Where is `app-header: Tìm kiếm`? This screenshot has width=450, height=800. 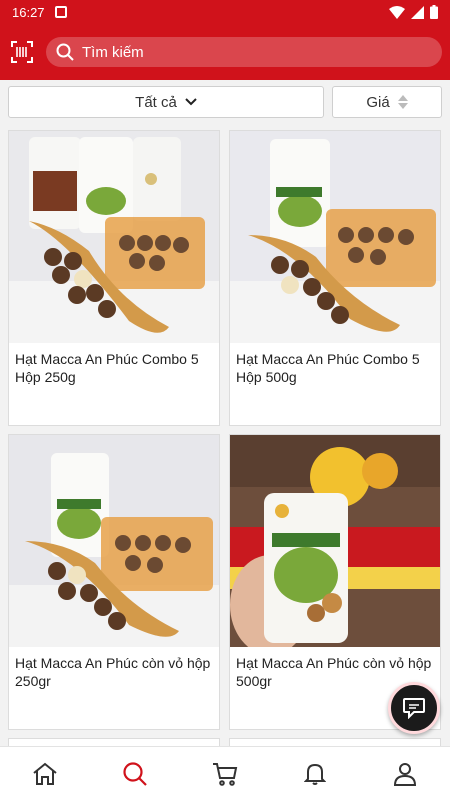 app-header: Tìm kiếm is located at coordinates (225, 52).